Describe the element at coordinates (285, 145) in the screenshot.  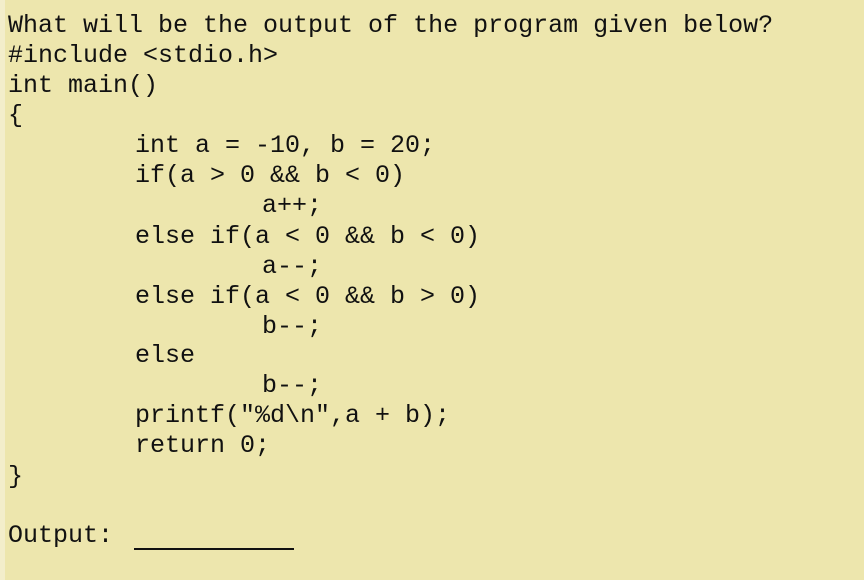
I see `code-line: int a = -10, b = 20;` at that location.